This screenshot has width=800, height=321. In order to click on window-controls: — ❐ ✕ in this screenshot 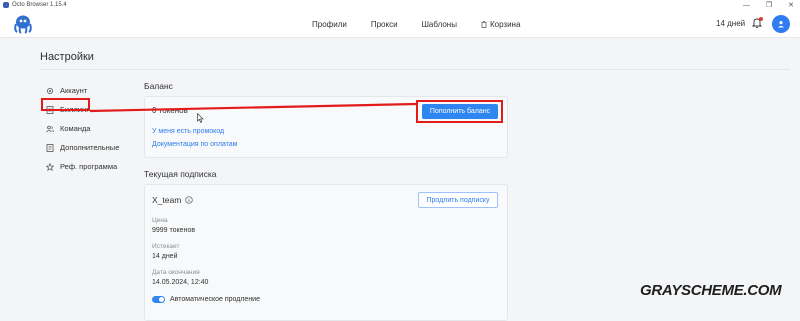, I will do `click(768, 5)`.